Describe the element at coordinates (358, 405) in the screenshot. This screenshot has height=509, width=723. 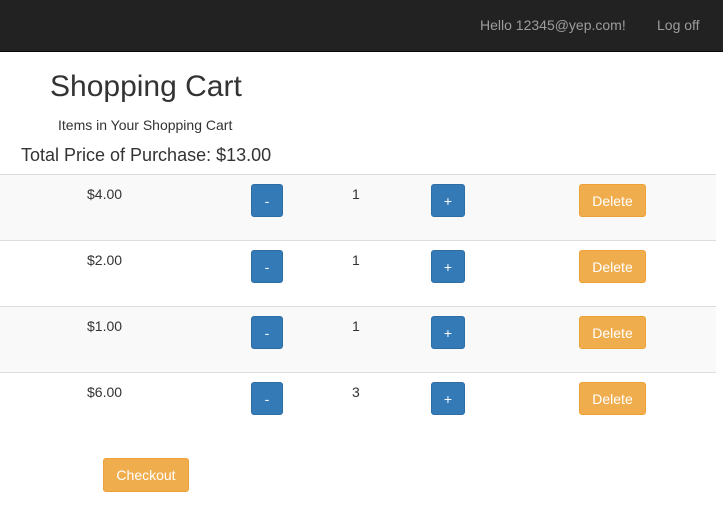
I see `cart-row: $6.00 - 3 + Delete` at that location.